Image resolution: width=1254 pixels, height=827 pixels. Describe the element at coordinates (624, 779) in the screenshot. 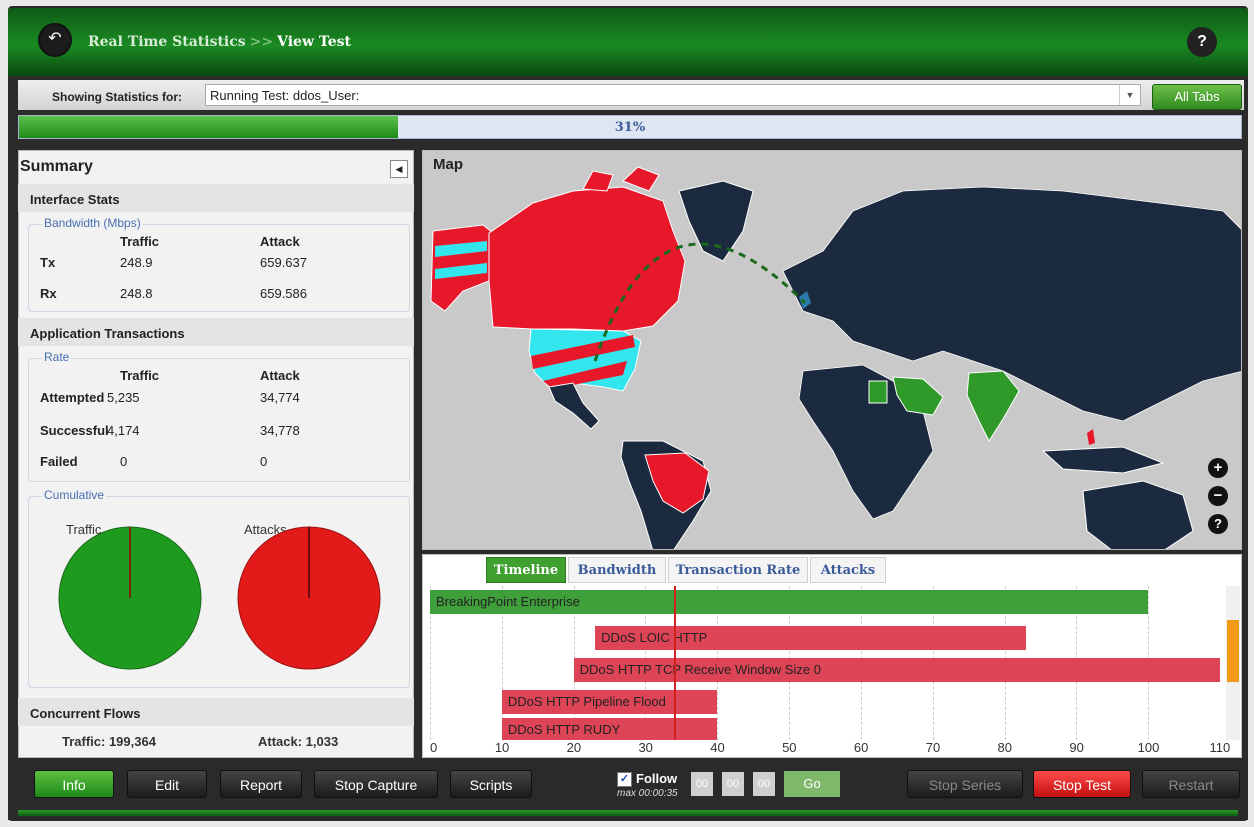

I see `follow-checkbox: ✓` at that location.